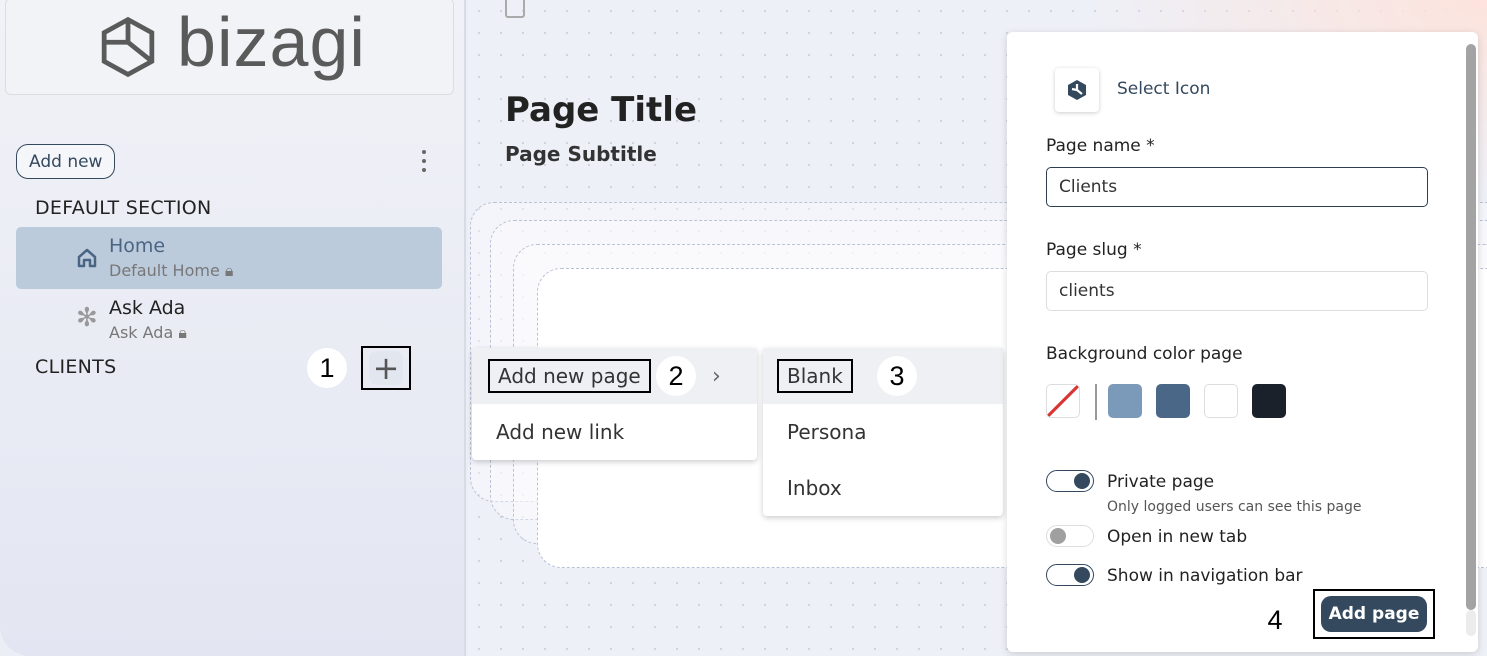 Image resolution: width=1487 pixels, height=656 pixels. Describe the element at coordinates (1144, 354) in the screenshot. I see `bg-color-label: Background color page` at that location.